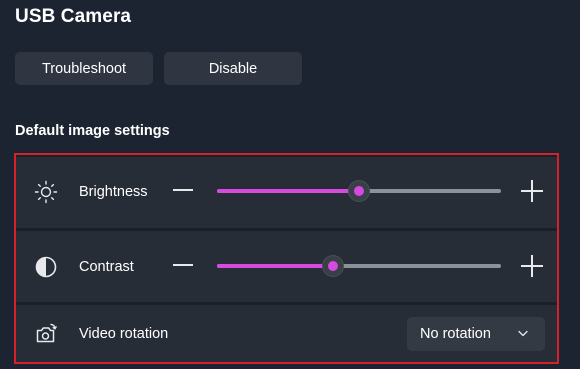 The height and width of the screenshot is (369, 580). What do you see at coordinates (183, 265) in the screenshot?
I see `contrast-decrease-button` at bounding box center [183, 265].